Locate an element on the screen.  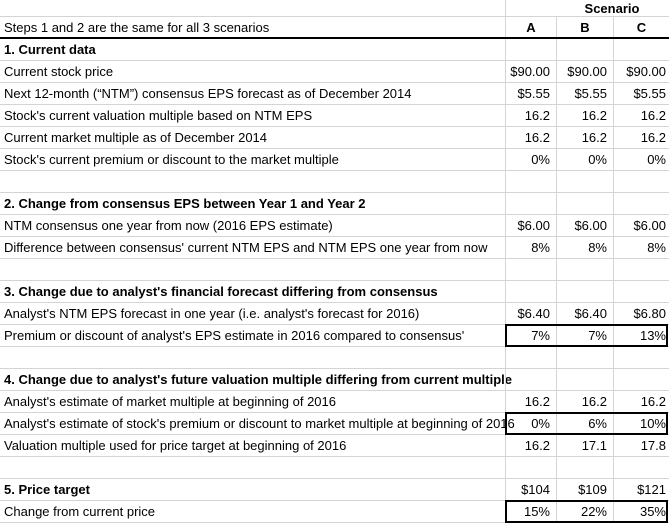
section-title: 1. Current data is located at coordinates (252, 49).